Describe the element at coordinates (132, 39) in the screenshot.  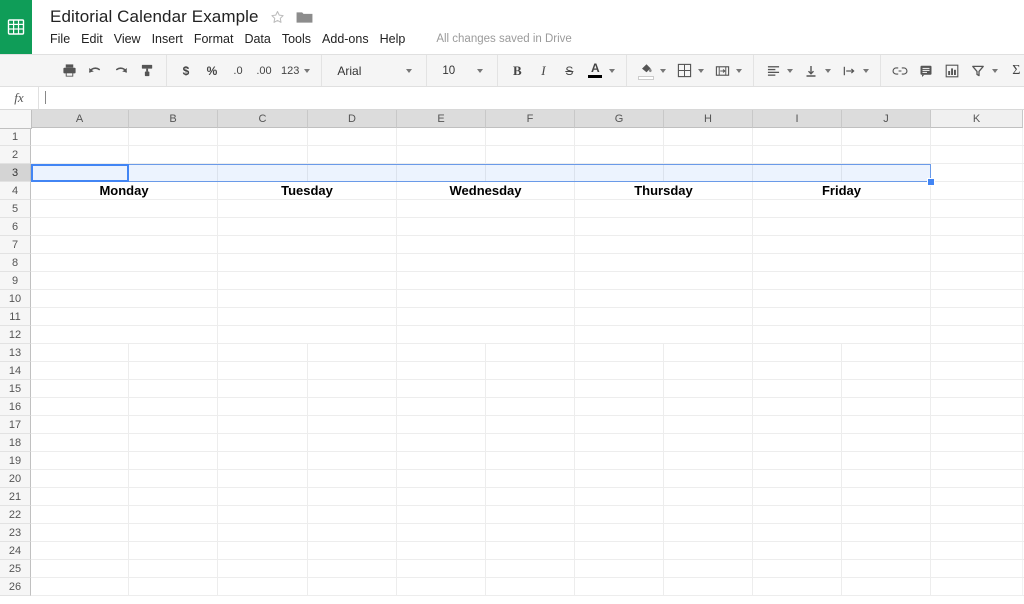
I see `menu-view: View` at that location.